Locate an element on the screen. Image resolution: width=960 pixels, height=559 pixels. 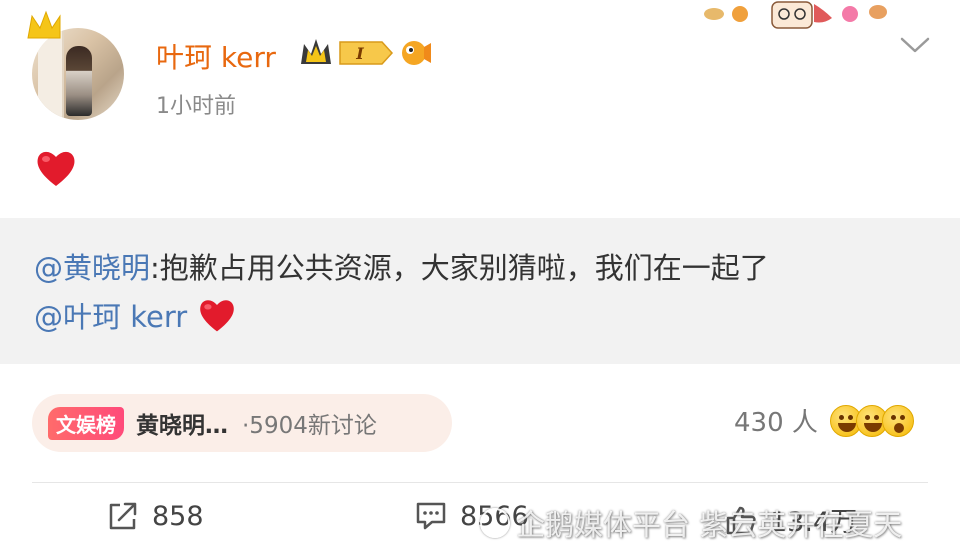
level-badge: I is located at coordinates (366, 53).